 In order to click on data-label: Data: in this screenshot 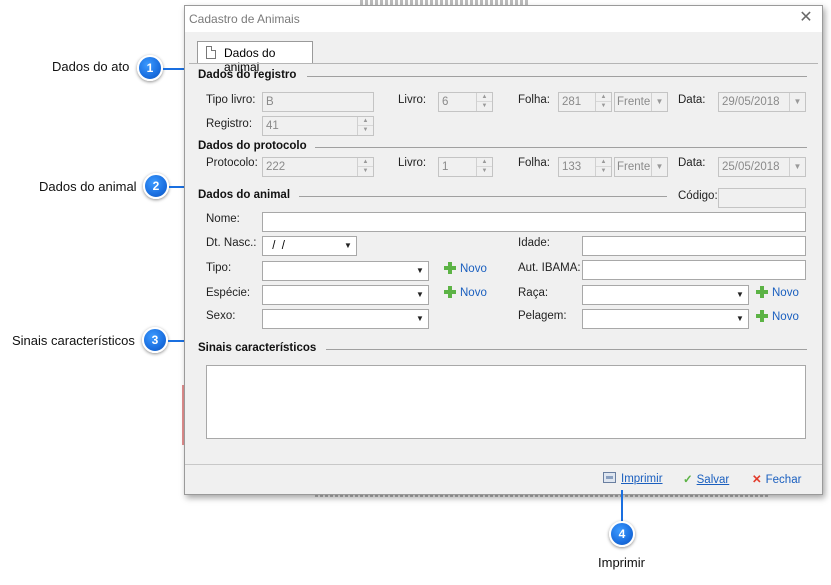, I will do `click(692, 100)`.